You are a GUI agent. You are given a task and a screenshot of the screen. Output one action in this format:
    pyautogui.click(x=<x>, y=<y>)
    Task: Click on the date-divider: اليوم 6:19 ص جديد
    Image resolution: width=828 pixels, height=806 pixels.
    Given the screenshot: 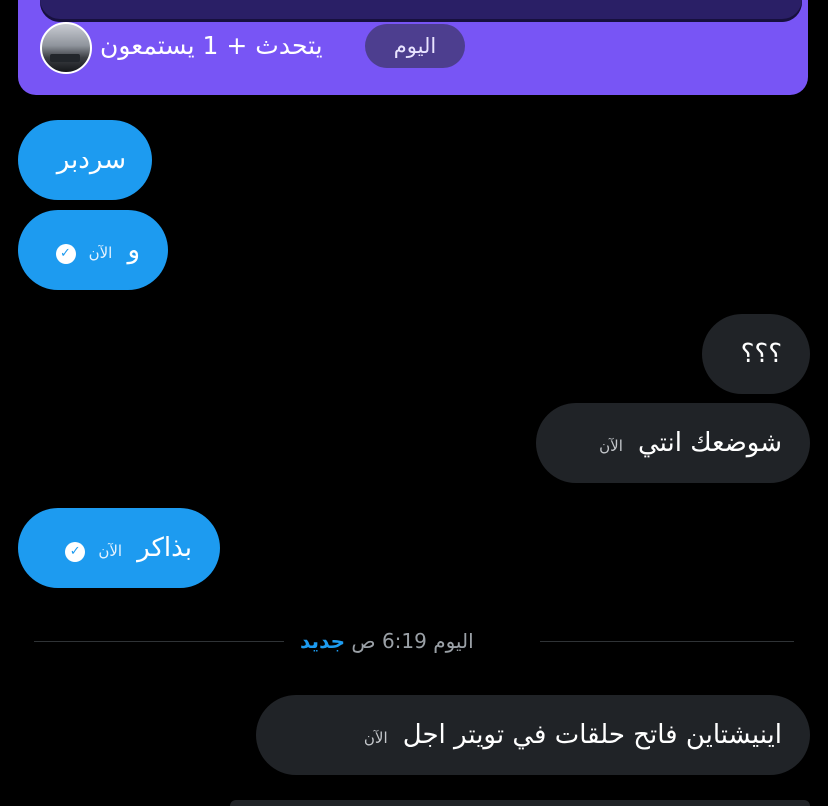 What is the action you would take?
    pyautogui.click(x=387, y=641)
    